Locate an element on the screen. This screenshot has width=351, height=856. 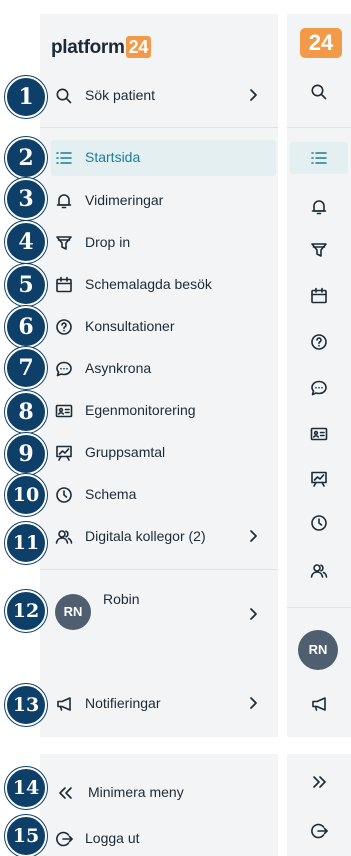
annotation-badge: 1 is located at coordinates (26, 97).